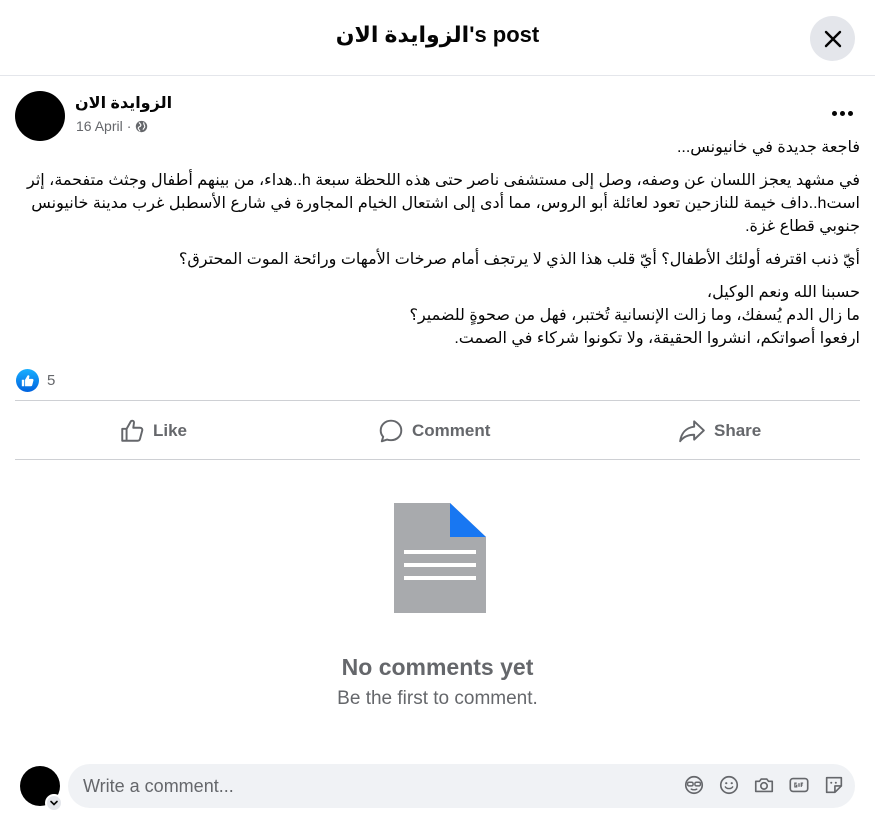 This screenshot has height=832, width=875. I want to click on avatar-sticker-icon, so click(694, 785).